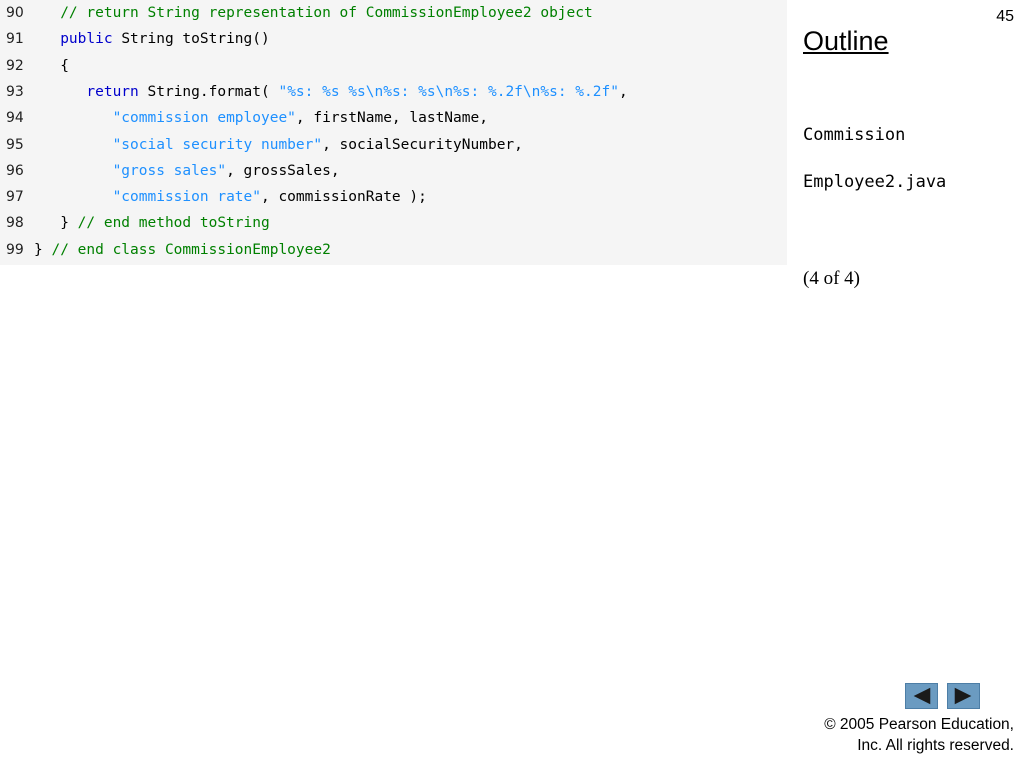 This screenshot has width=1024, height=768. Describe the element at coordinates (854, 135) in the screenshot. I see `filename-line-1: Commission` at that location.